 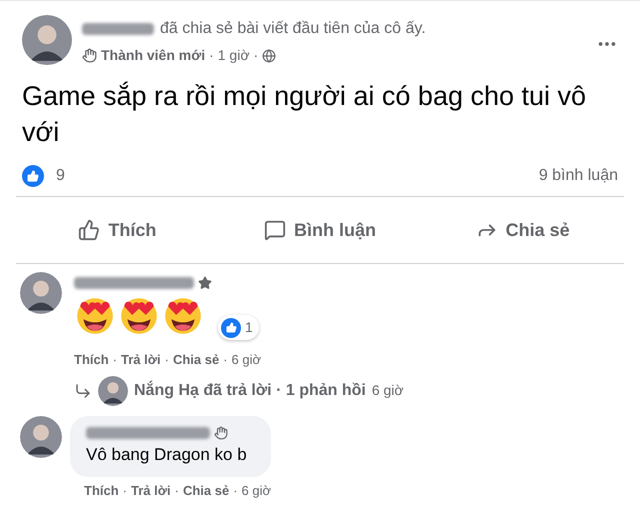 I want to click on blurred-name, so click(x=118, y=29).